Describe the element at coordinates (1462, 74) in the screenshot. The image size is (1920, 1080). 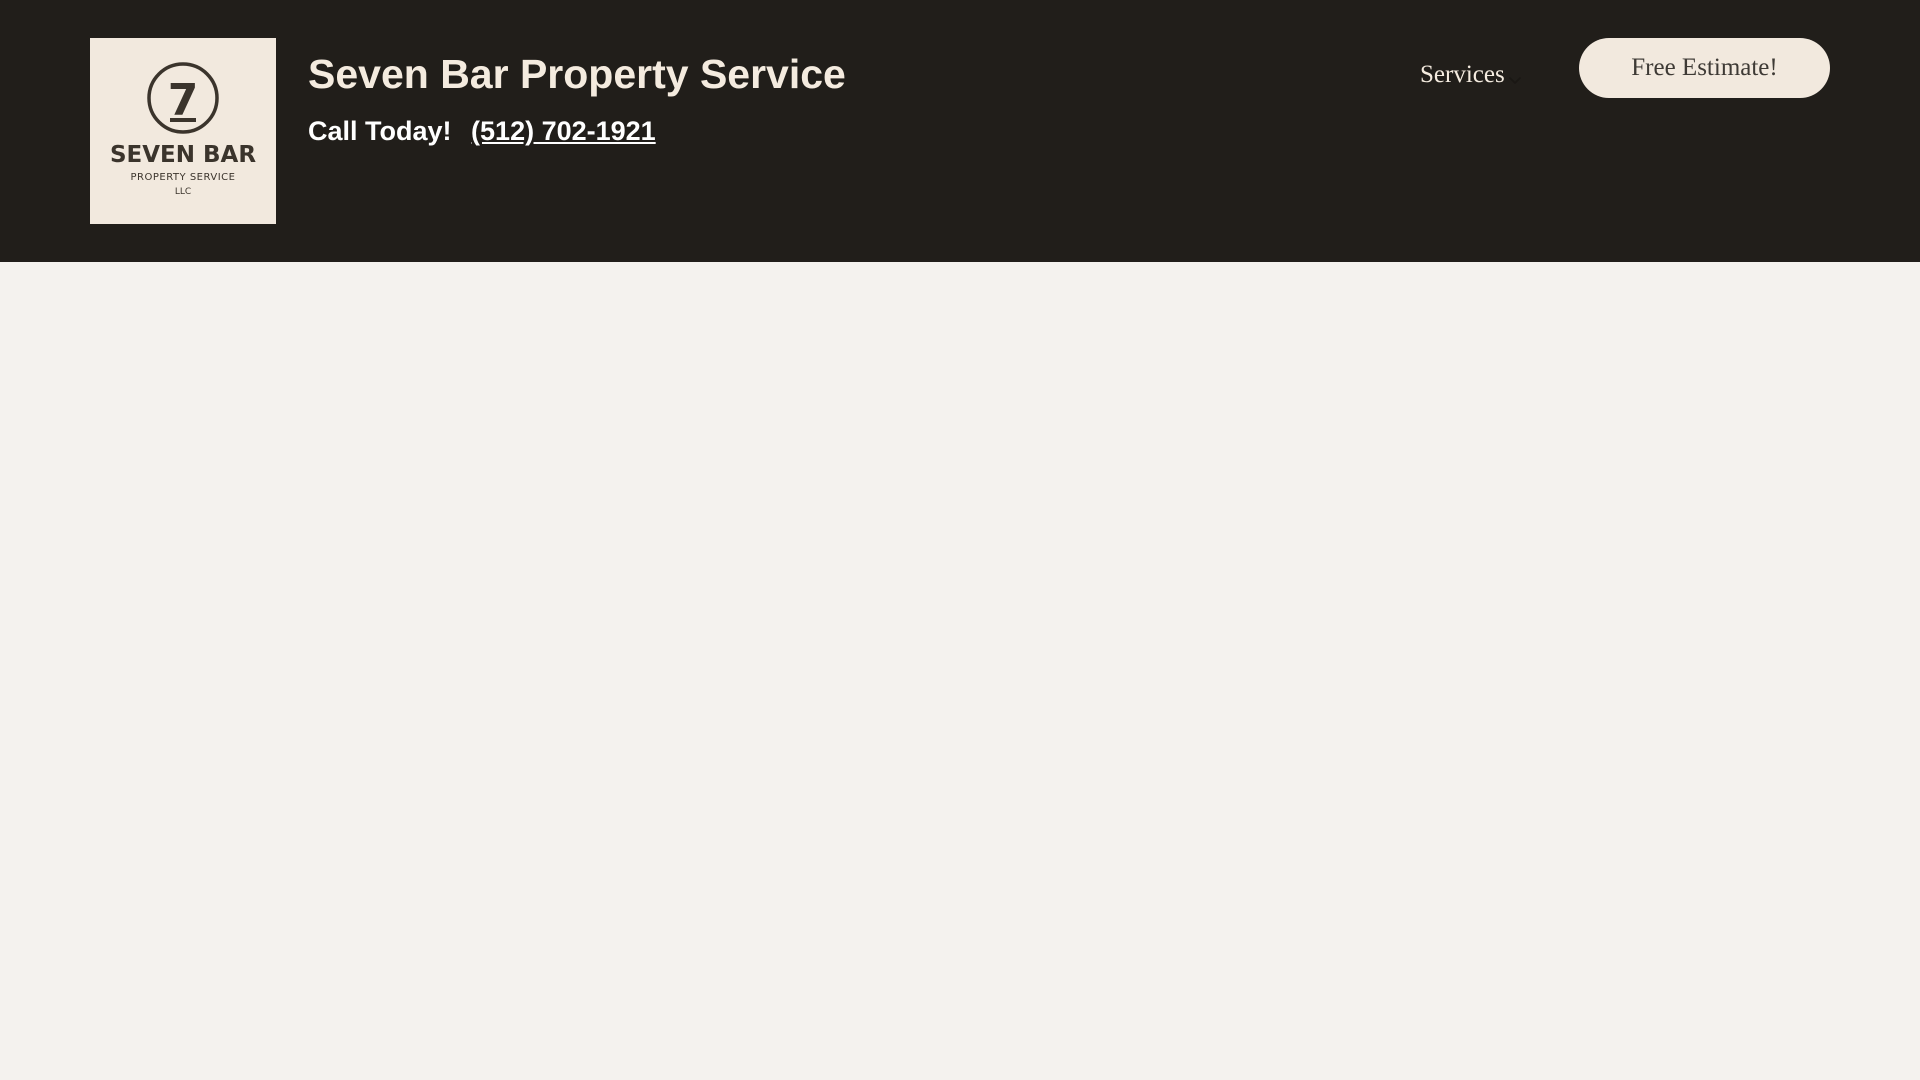
I see `nav-services-label: Services` at that location.